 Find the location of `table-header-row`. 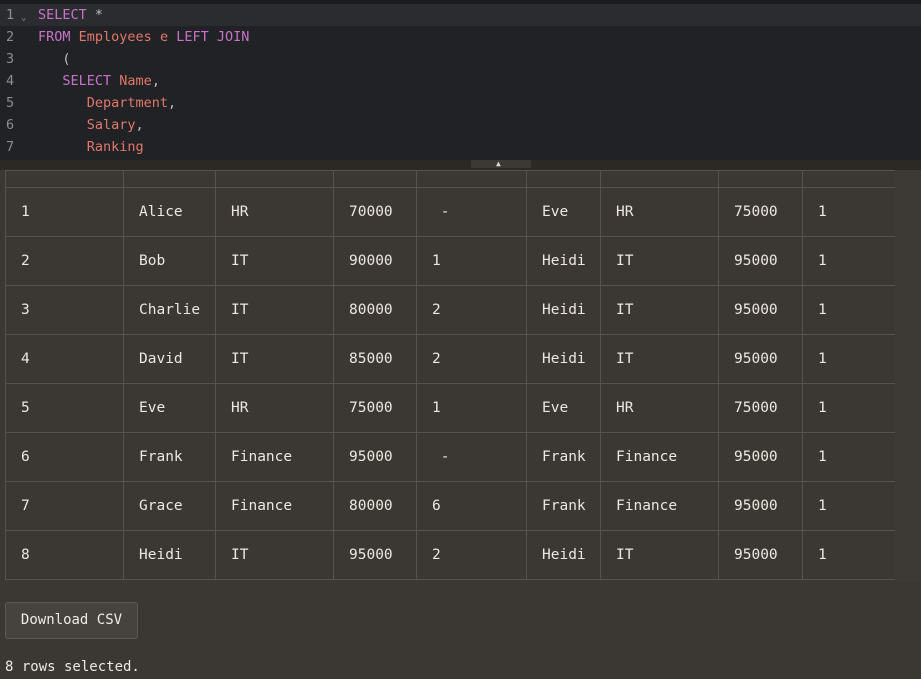

table-header-row is located at coordinates (450, 179).